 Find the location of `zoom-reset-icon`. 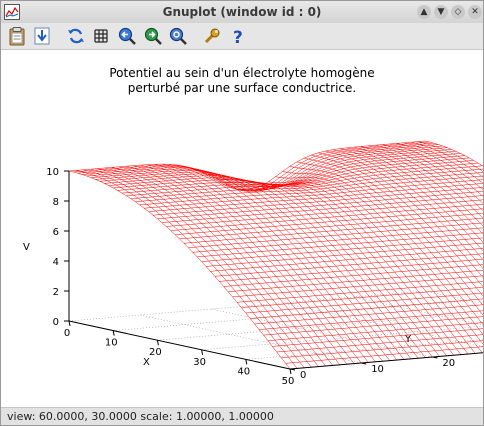

zoom-reset-icon is located at coordinates (178, 36).